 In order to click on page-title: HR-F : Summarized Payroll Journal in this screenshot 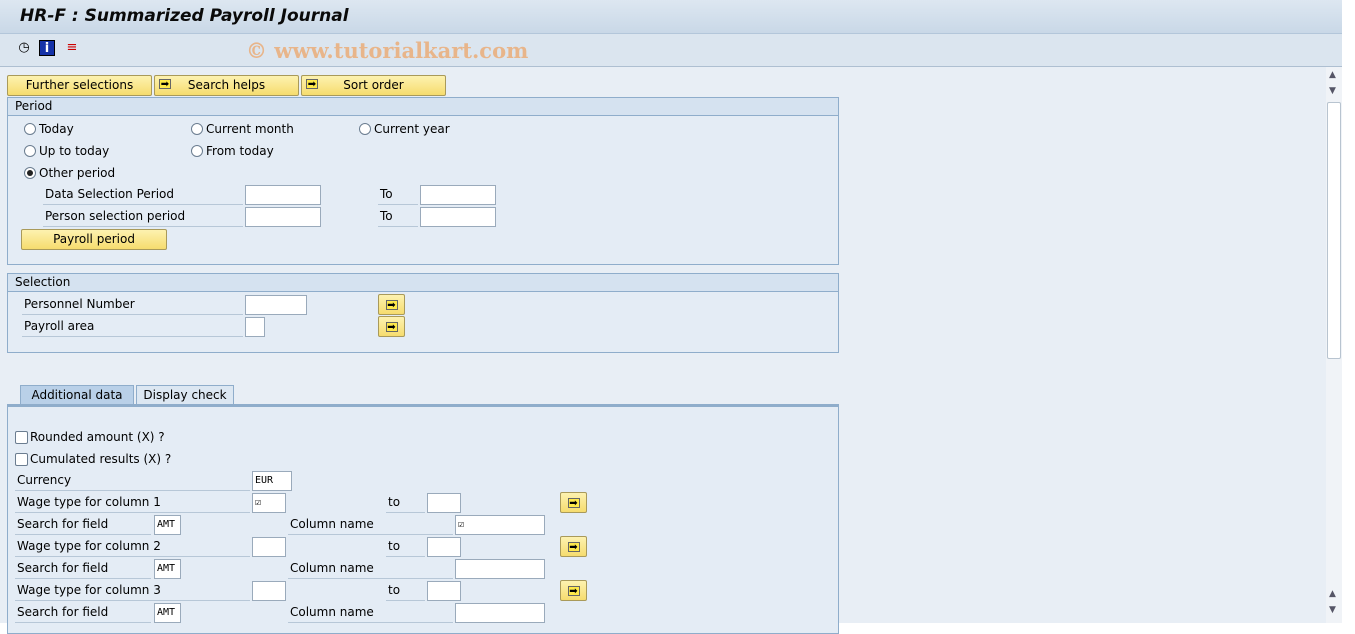, I will do `click(184, 16)`.